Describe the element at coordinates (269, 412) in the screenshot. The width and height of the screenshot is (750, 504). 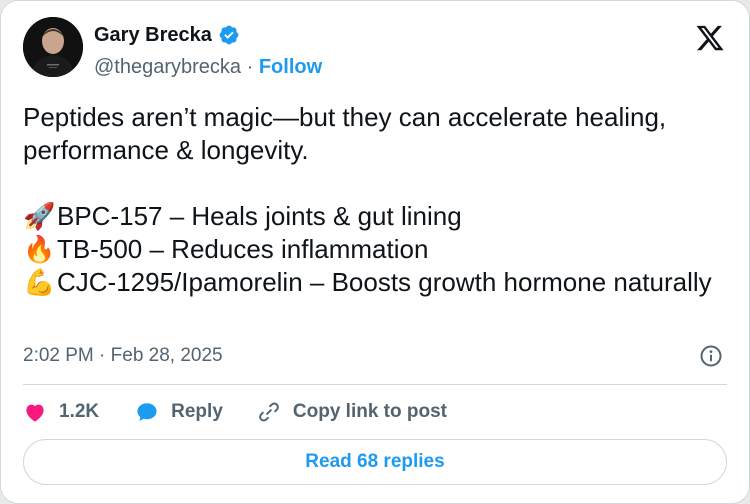
I see `link-icon` at that location.